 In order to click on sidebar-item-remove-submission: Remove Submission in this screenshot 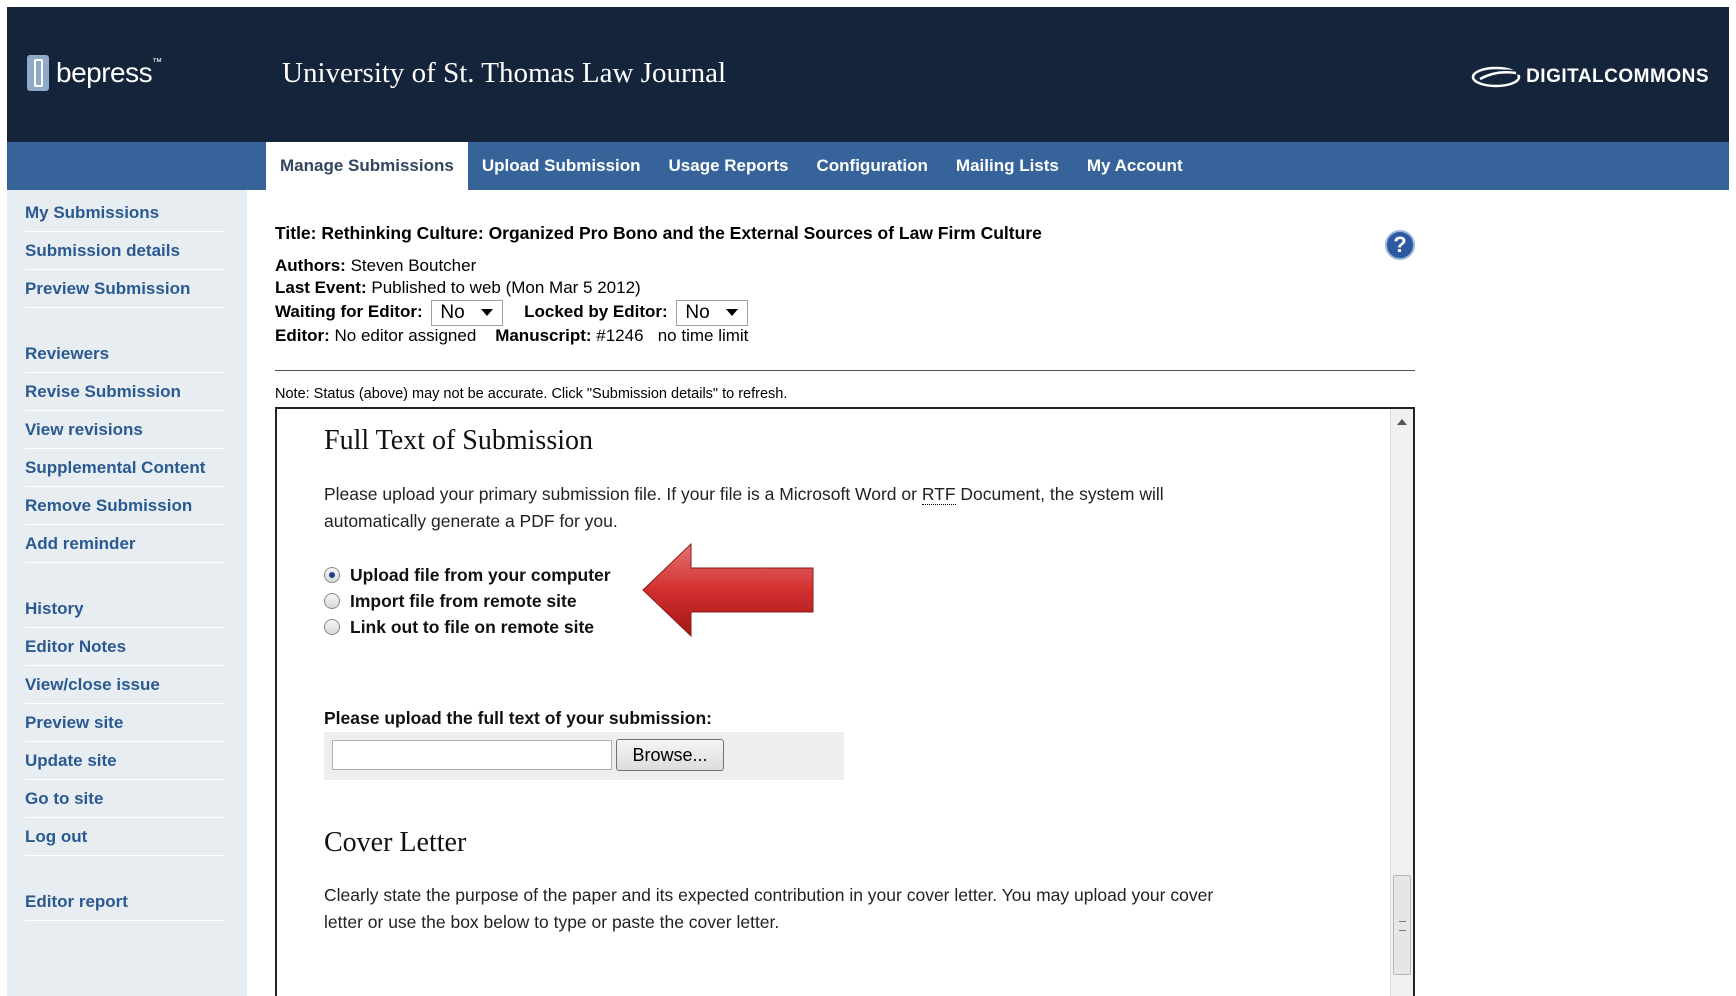, I will do `click(125, 506)`.